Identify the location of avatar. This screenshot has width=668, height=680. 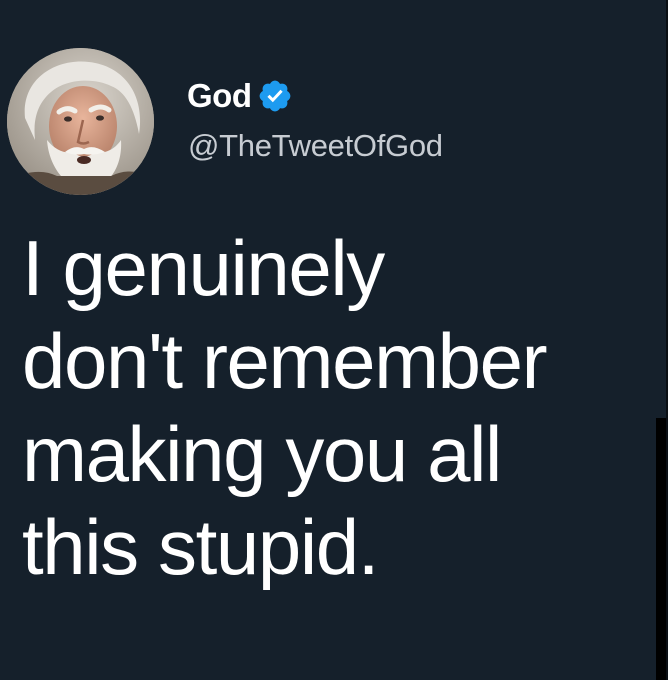
(80, 121).